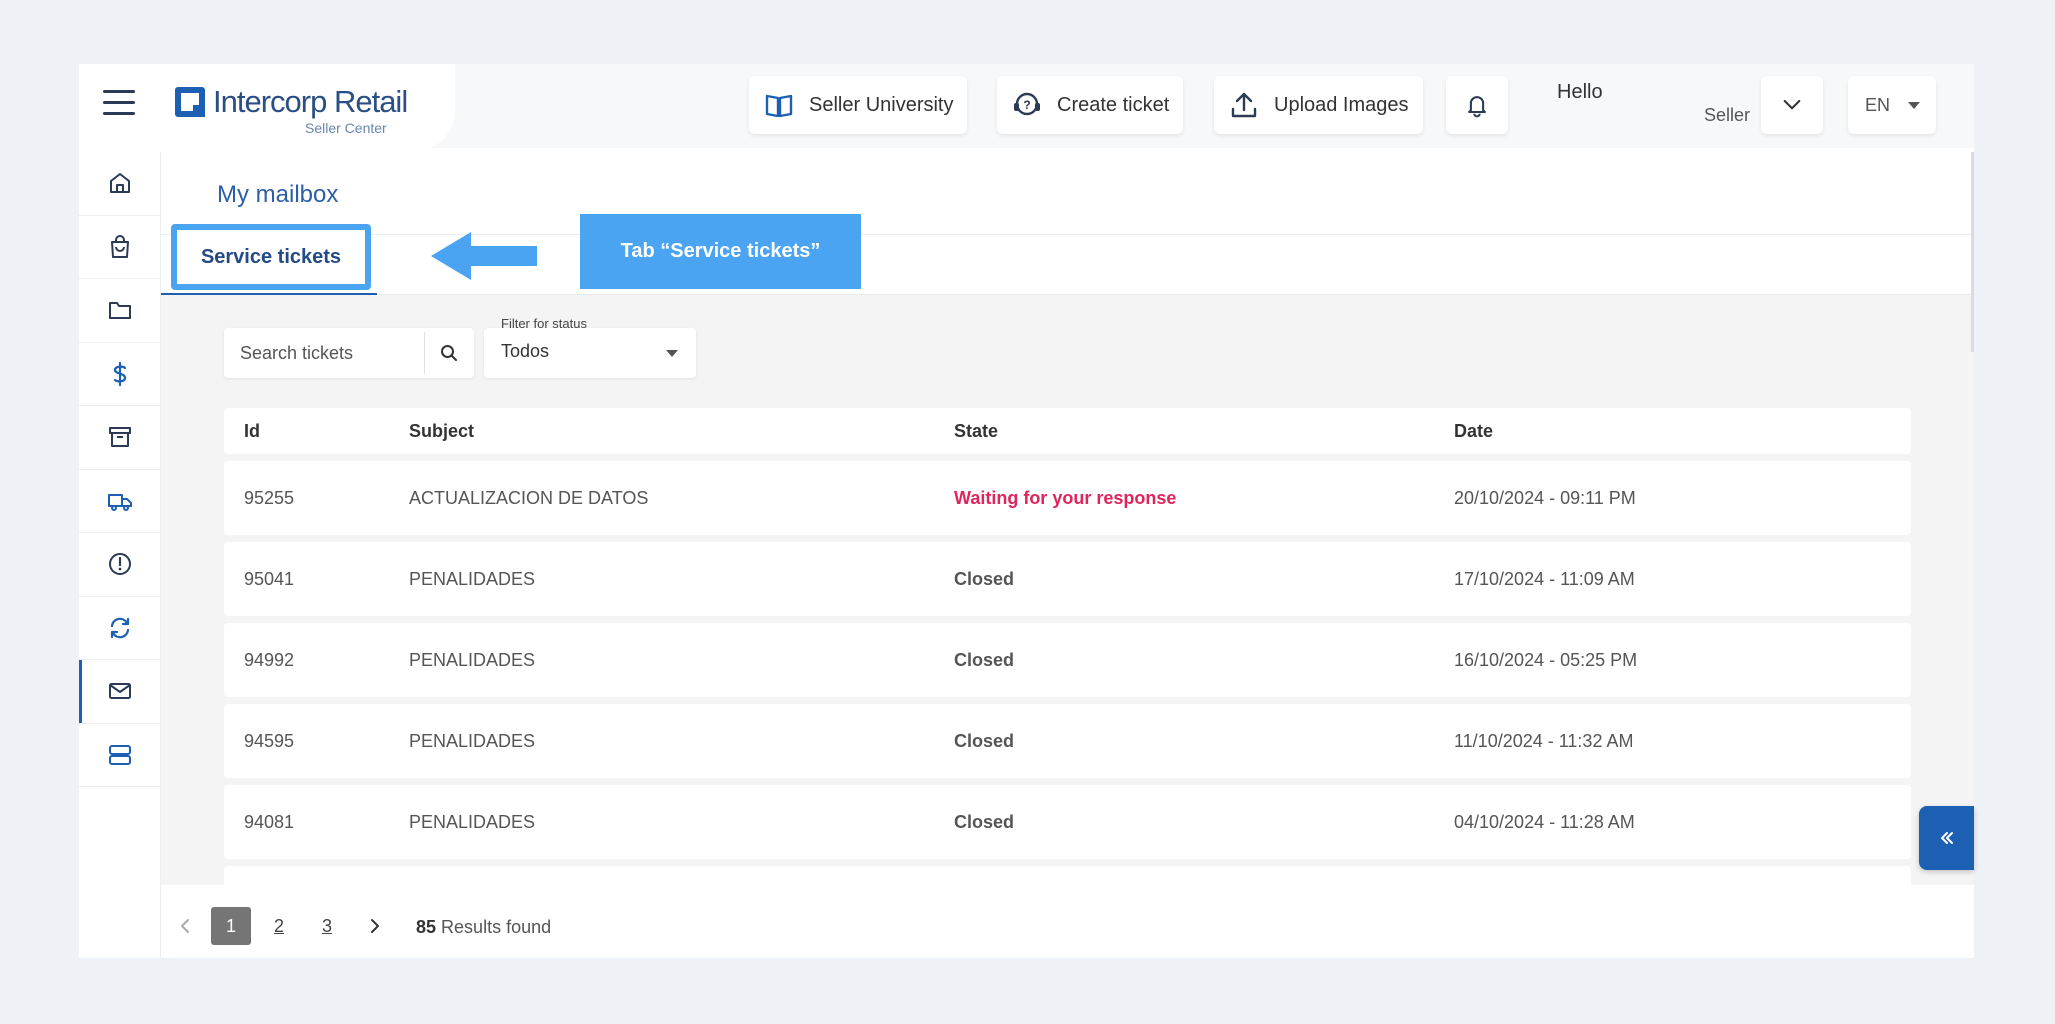 Image resolution: width=2055 pixels, height=1024 pixels. What do you see at coordinates (119, 104) in the screenshot?
I see `menu-icon` at bounding box center [119, 104].